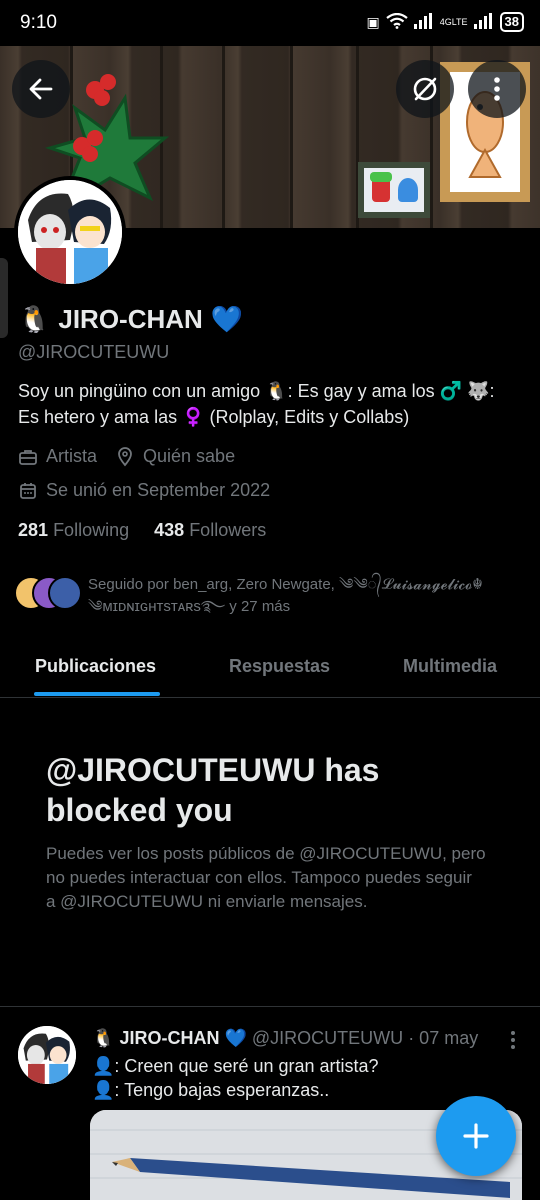  What do you see at coordinates (28, 490) in the screenshot?
I see `calendar-icon` at bounding box center [28, 490].